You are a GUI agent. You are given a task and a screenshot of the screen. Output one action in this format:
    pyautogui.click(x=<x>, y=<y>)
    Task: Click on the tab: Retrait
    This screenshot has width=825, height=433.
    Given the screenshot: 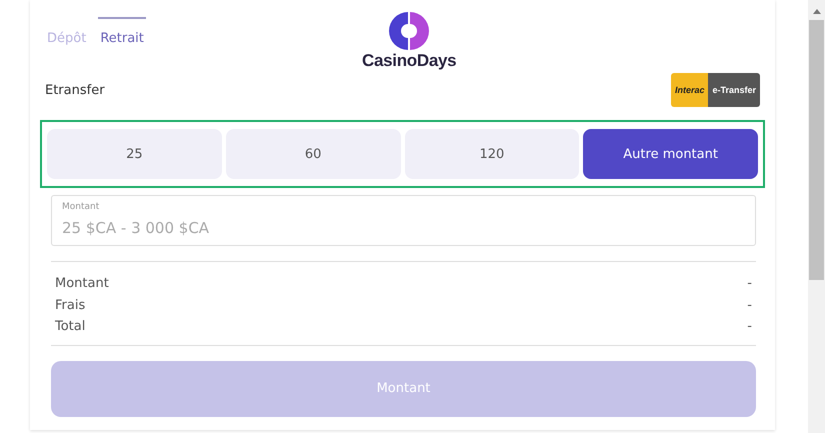 What is the action you would take?
    pyautogui.click(x=122, y=31)
    